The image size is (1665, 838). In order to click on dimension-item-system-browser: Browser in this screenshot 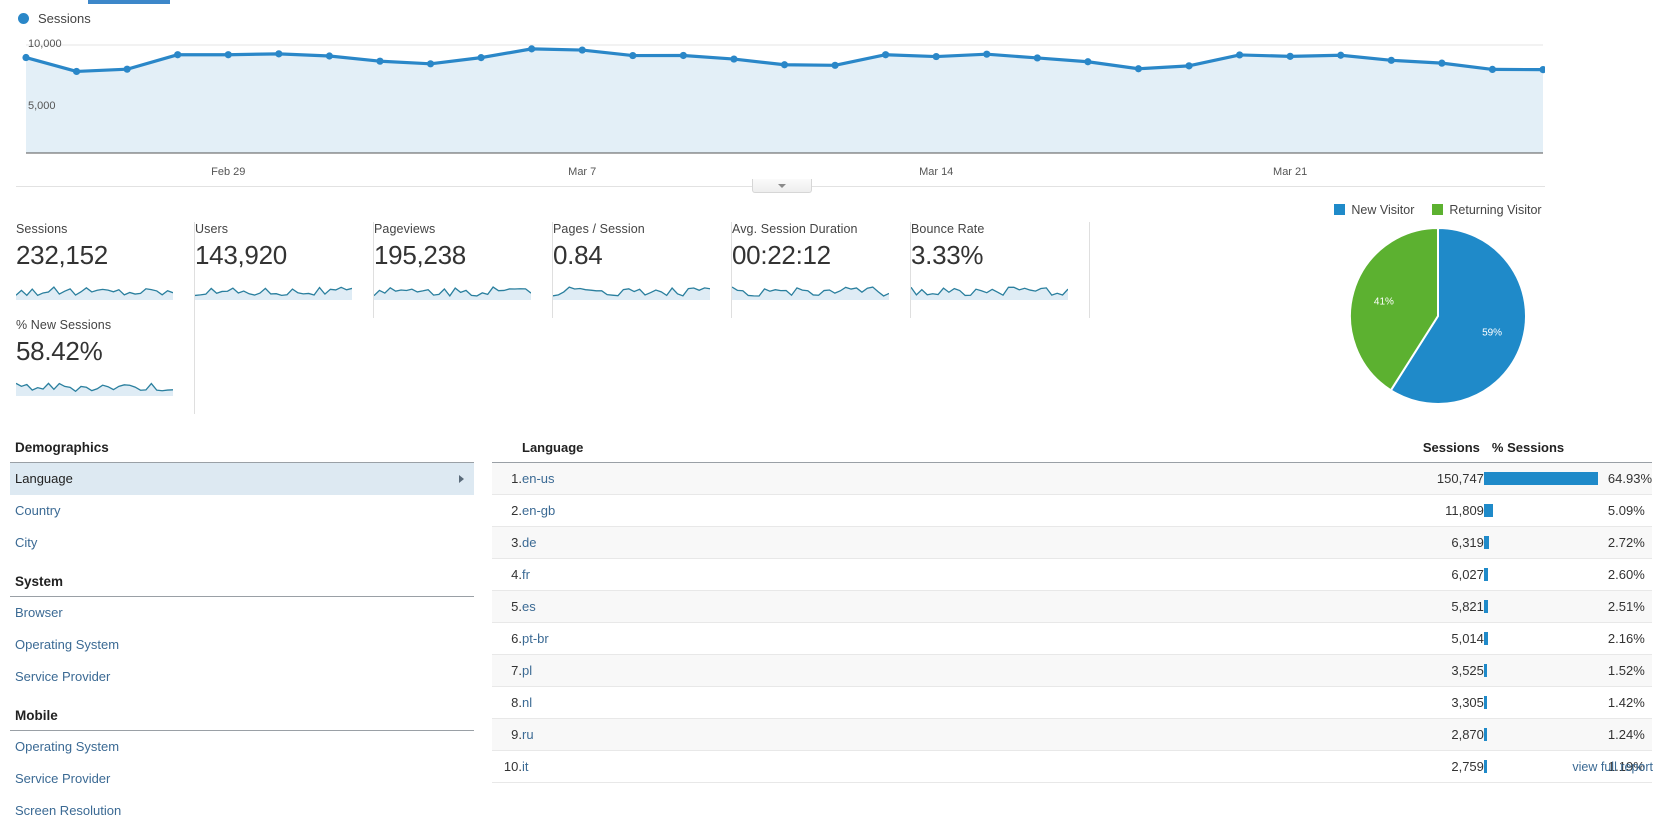, I will do `click(242, 613)`.